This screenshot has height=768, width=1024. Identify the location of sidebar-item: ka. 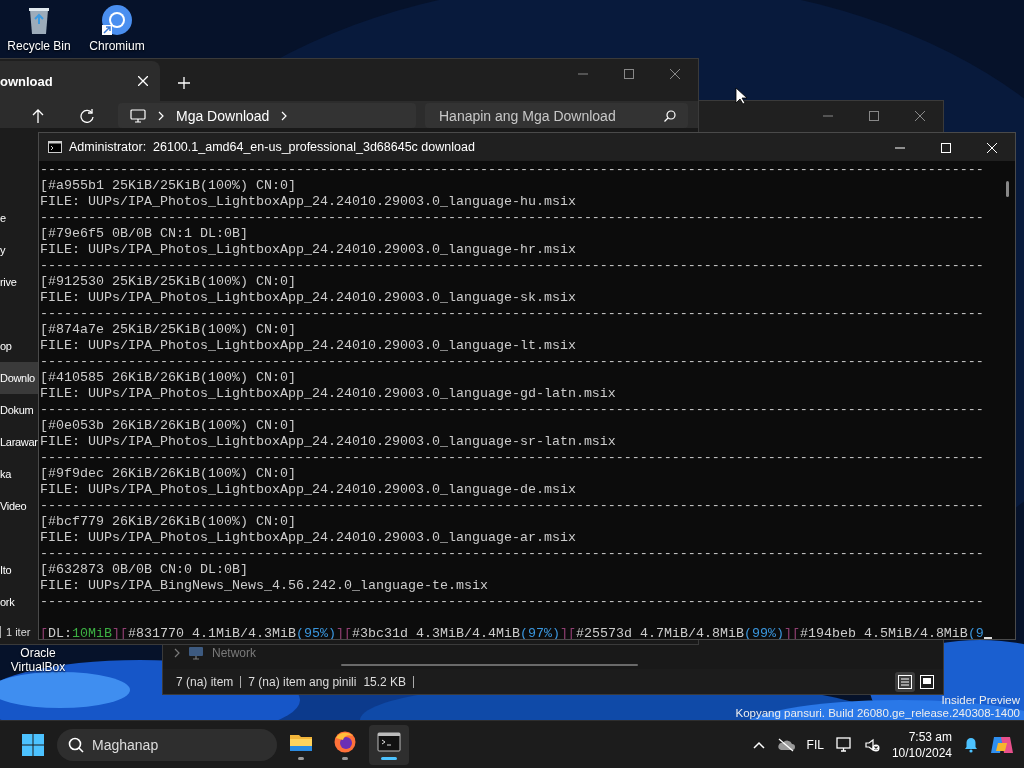
(20, 474).